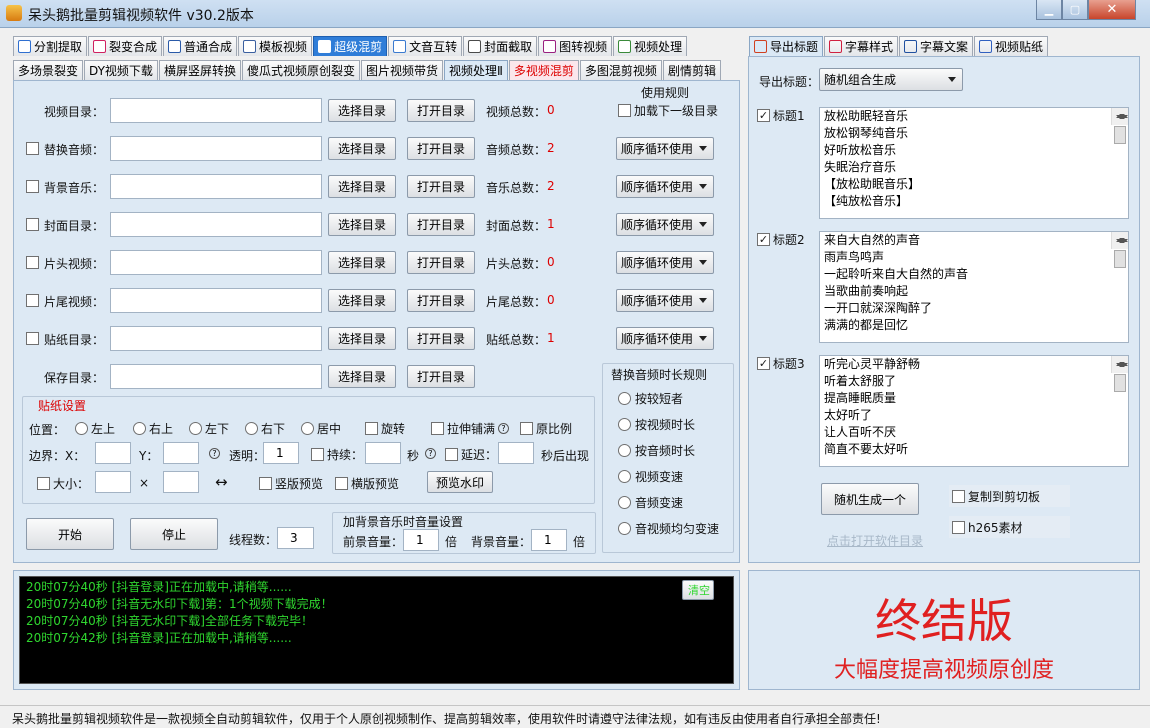  I want to click on load-sub-dir-checkbox, so click(624, 110).